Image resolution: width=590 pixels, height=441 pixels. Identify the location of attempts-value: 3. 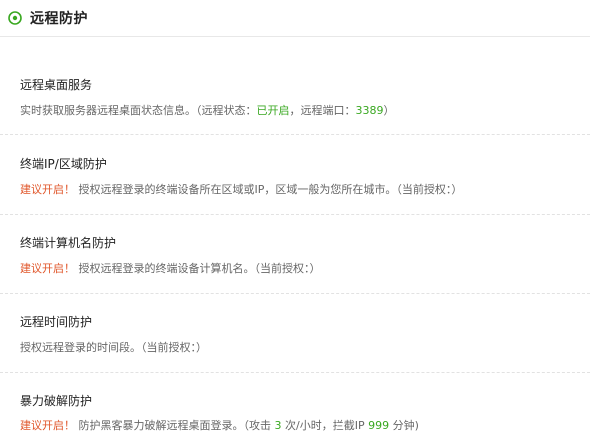
(278, 425).